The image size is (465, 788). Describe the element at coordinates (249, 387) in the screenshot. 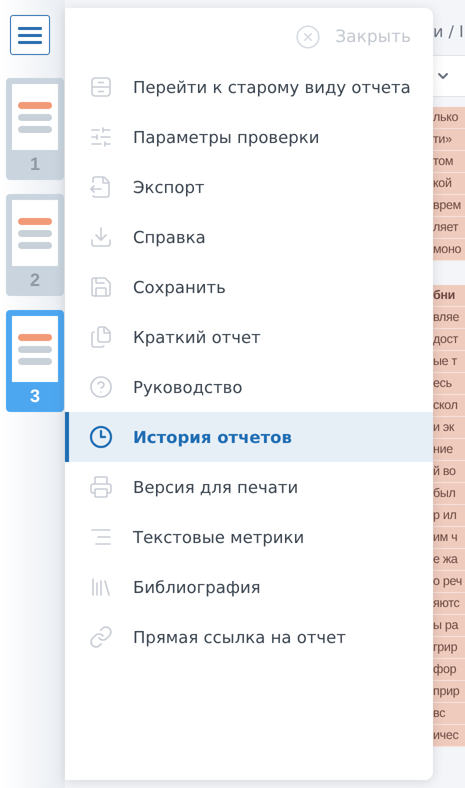

I see `menu-item: Руководство` at that location.